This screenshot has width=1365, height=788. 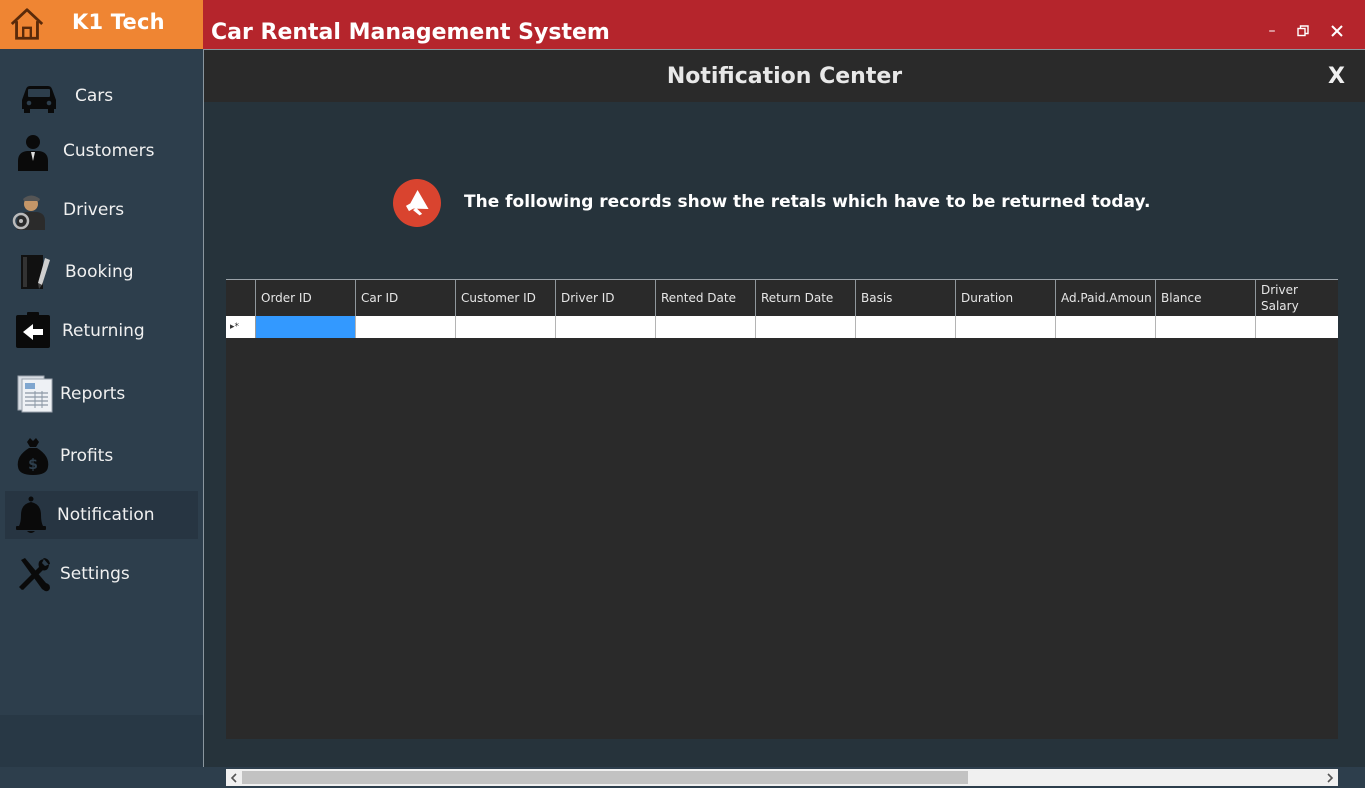 I want to click on horizontal-scrollbar, so click(x=782, y=777).